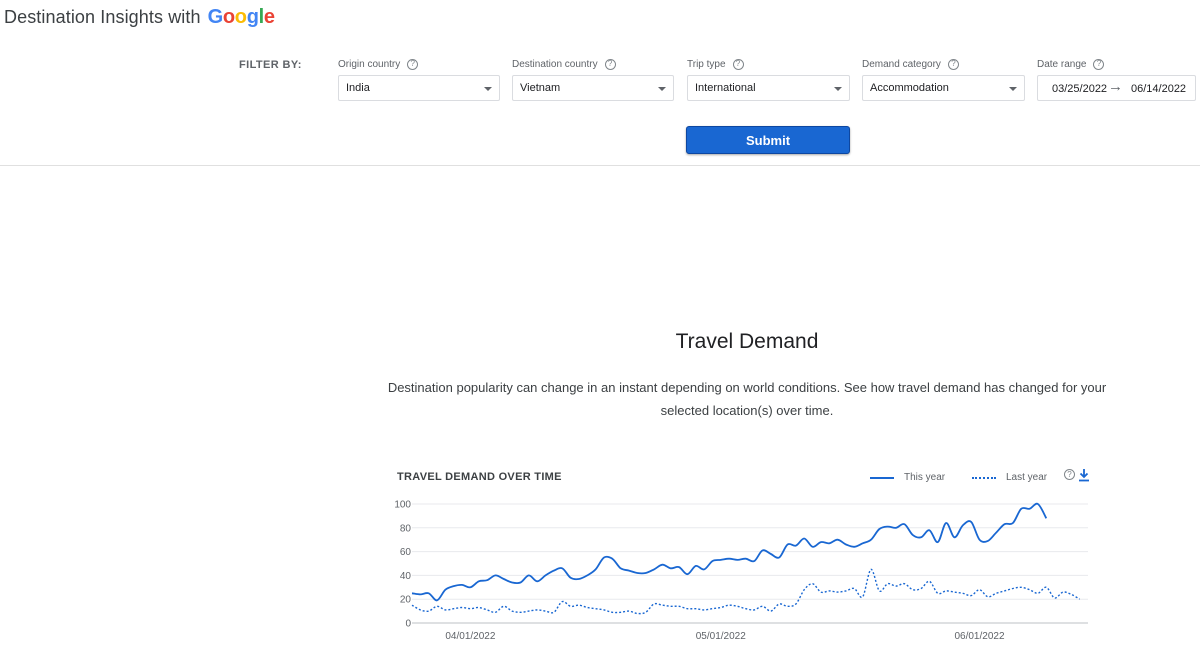 Image resolution: width=1200 pixels, height=660 pixels. What do you see at coordinates (215, 17) in the screenshot?
I see `google-logo-letter: G` at bounding box center [215, 17].